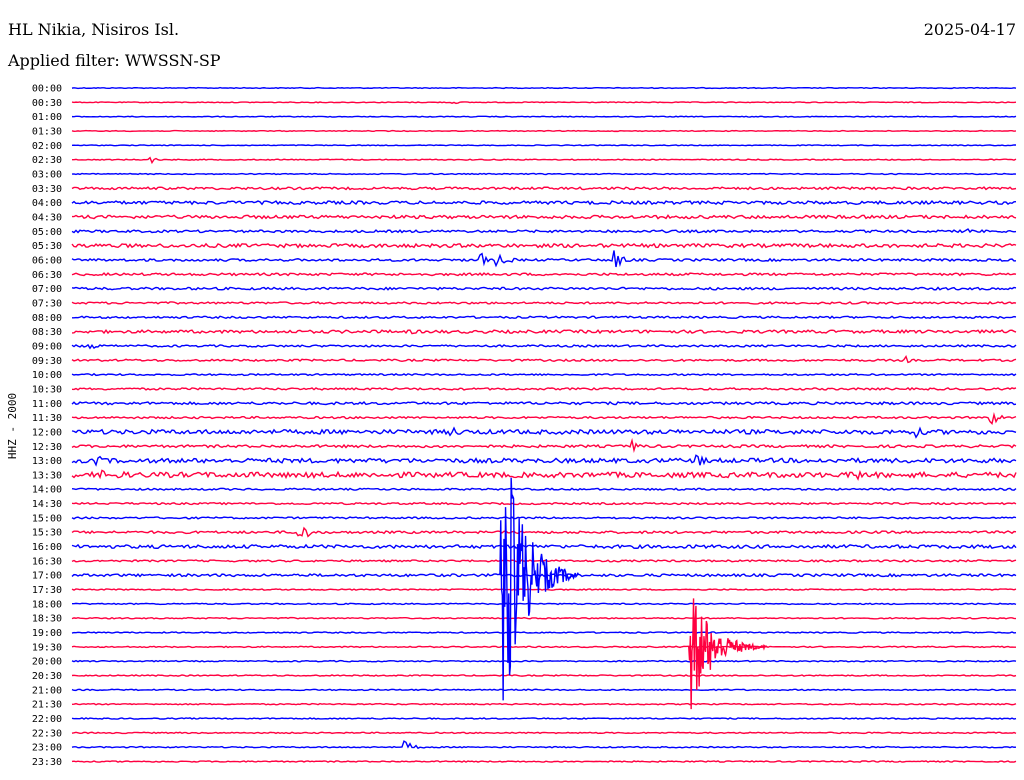  I want to click on time-tick-label: 17:30, so click(47, 590).